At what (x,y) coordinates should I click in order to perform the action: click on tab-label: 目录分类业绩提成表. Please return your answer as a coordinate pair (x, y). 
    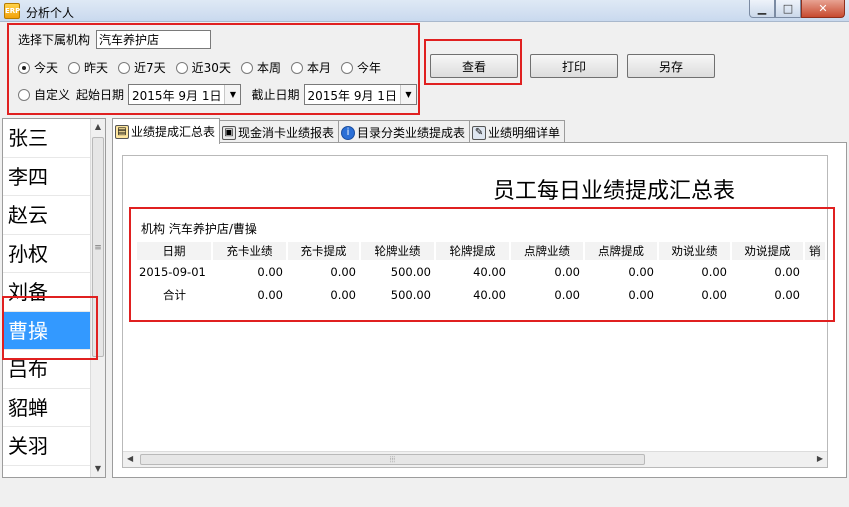
    Looking at the image, I should click on (411, 133).